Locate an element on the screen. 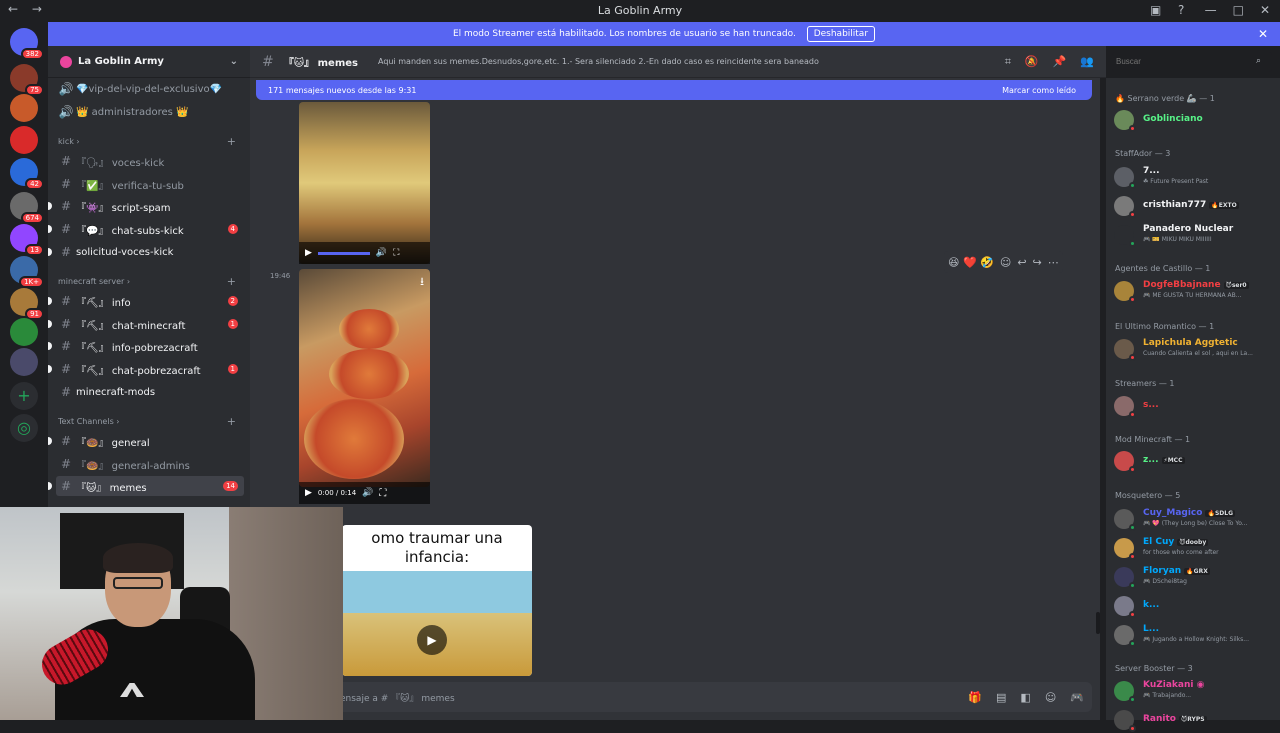 The height and width of the screenshot is (733, 1280). category-kick: kick › + is located at coordinates (150, 142).